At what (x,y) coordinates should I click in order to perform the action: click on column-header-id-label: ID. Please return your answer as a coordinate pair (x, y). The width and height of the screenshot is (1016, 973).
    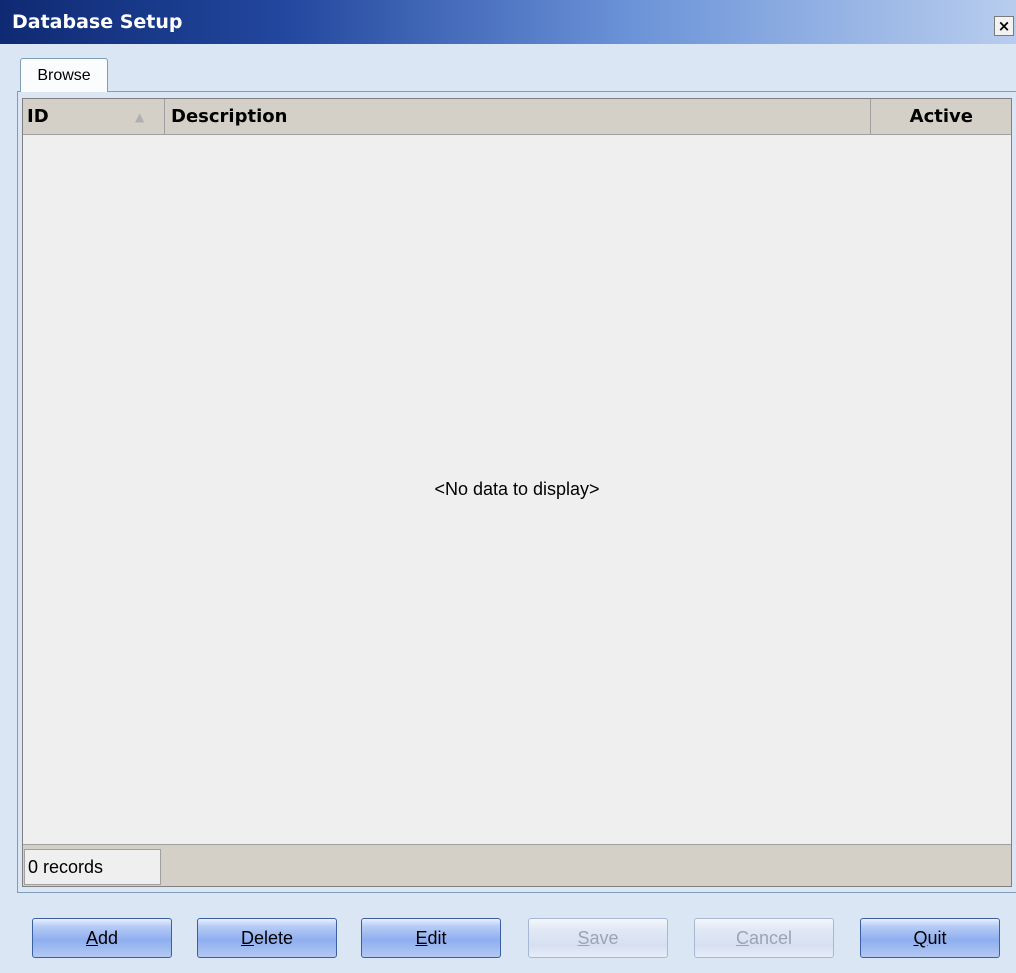
    Looking at the image, I should click on (38, 116).